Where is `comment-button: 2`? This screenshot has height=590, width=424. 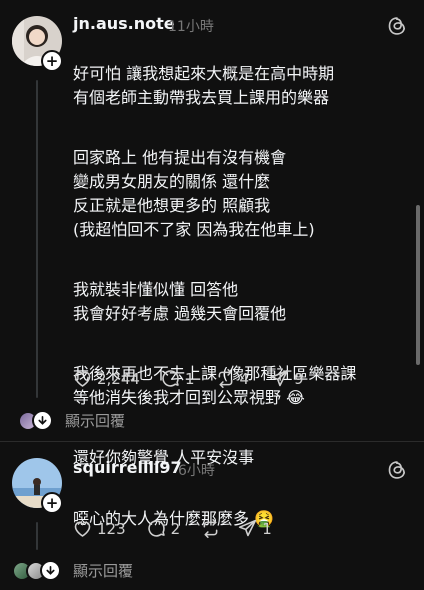 comment-button: 2 is located at coordinates (163, 528).